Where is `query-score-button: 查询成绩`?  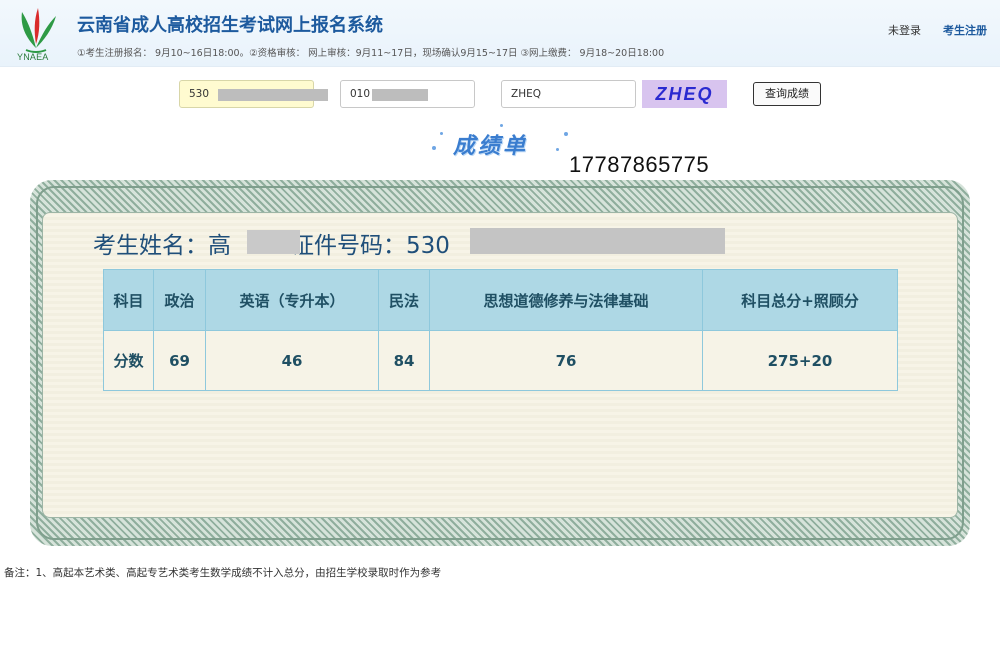 query-score-button: 查询成绩 is located at coordinates (787, 94).